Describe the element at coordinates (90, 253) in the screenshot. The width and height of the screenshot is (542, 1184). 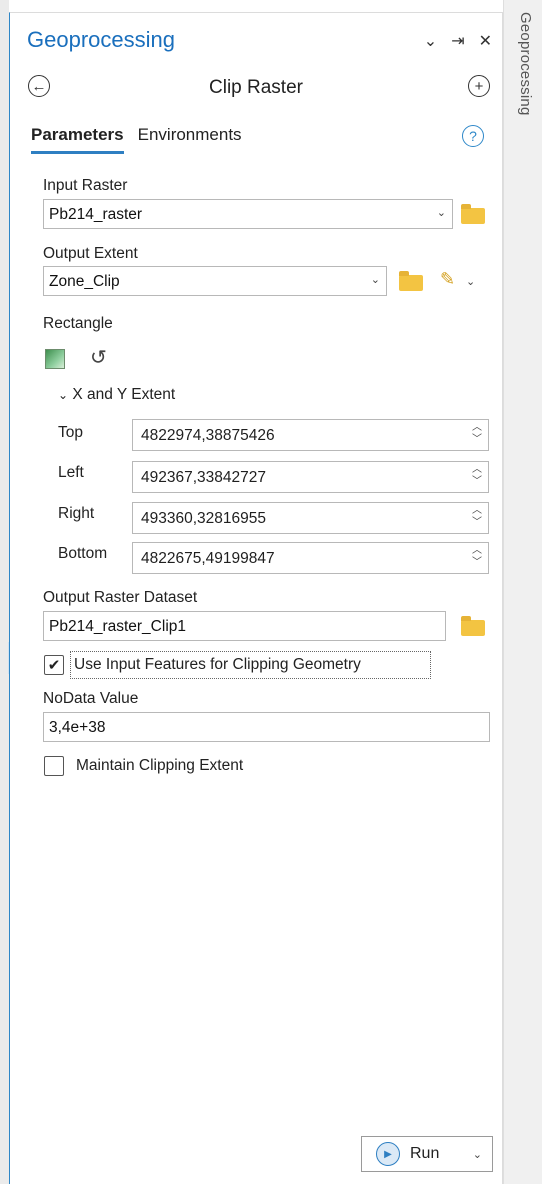
I see `output-extent-label: Output Extent` at that location.